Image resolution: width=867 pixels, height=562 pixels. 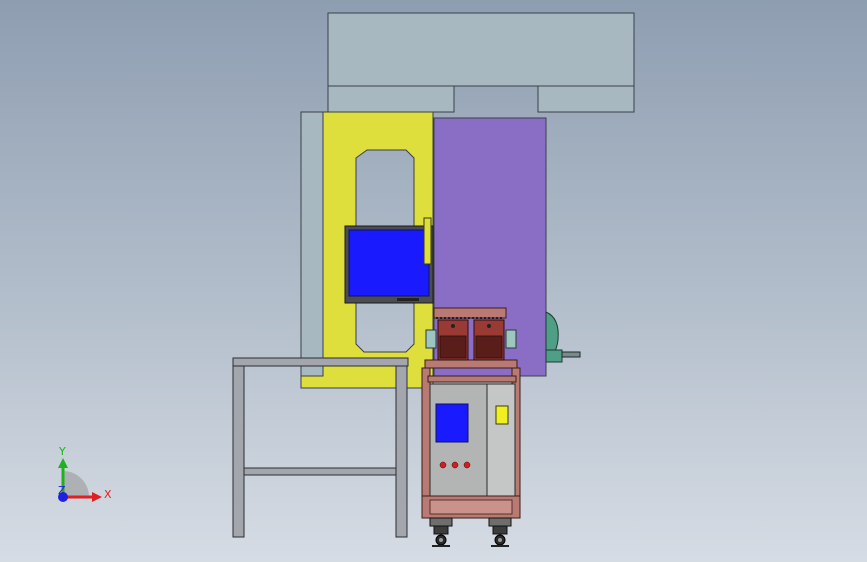 What do you see at coordinates (76, 484) in the screenshot?
I see `triad-quadrant` at bounding box center [76, 484].